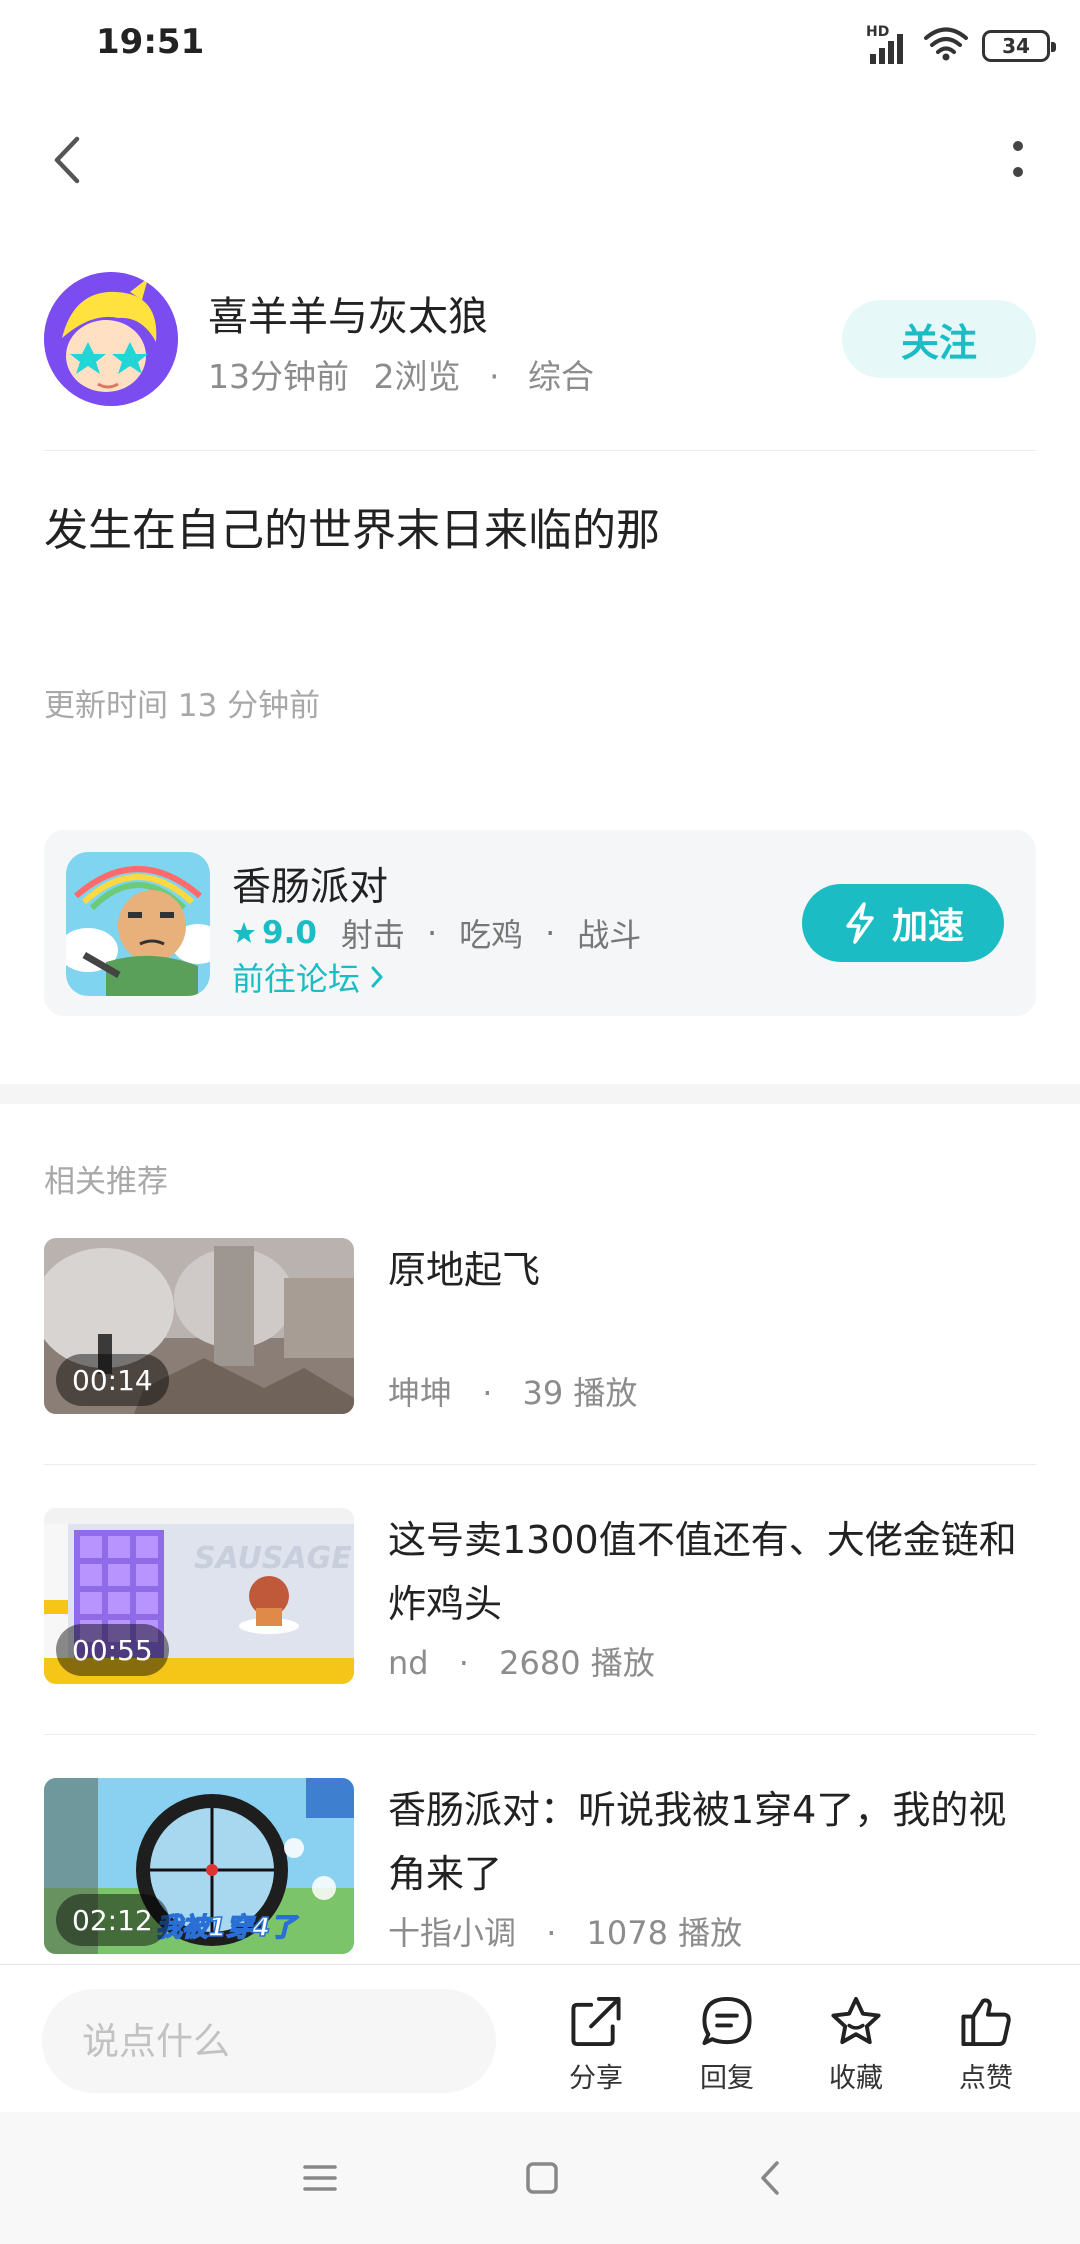 The height and width of the screenshot is (2244, 1080). What do you see at coordinates (713, 1842) in the screenshot?
I see `video-title: 香肠派对：听说我被1穿4了，我的视角来了` at bounding box center [713, 1842].